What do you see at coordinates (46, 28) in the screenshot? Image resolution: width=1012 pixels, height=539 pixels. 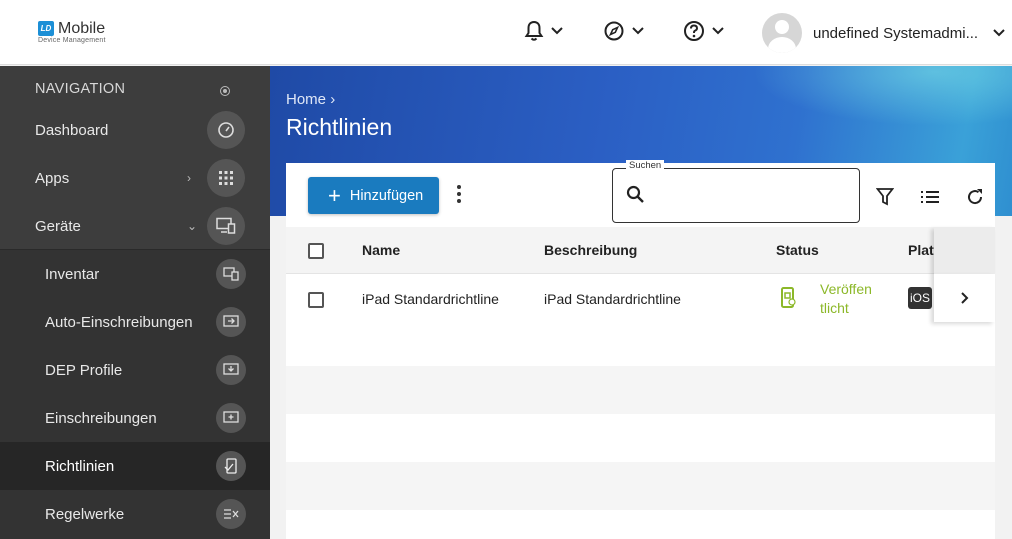 I see `logo-badge: LD` at bounding box center [46, 28].